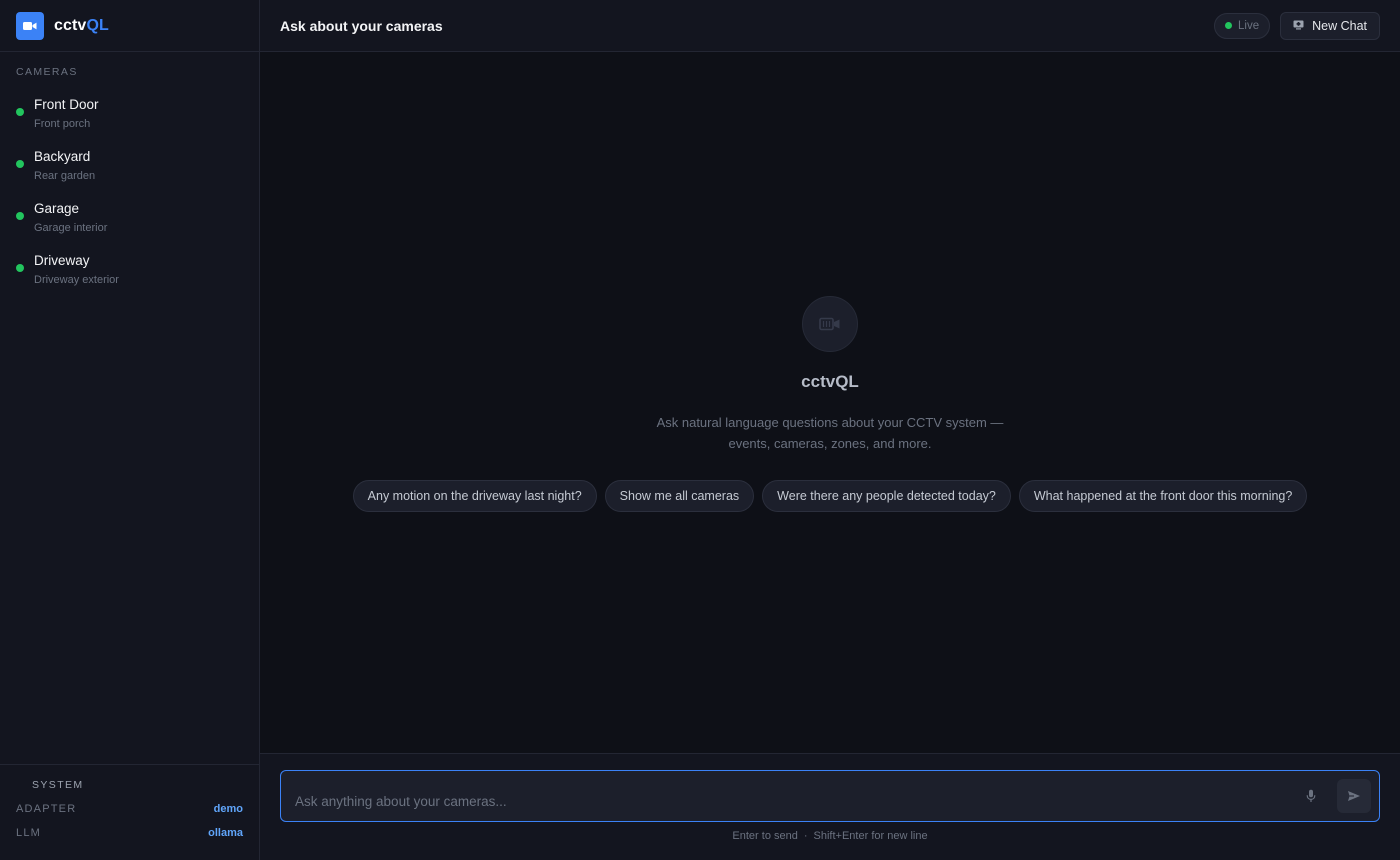 This screenshot has height=860, width=1400. I want to click on camera-item-backyard: Backyard Rear garden, so click(129, 166).